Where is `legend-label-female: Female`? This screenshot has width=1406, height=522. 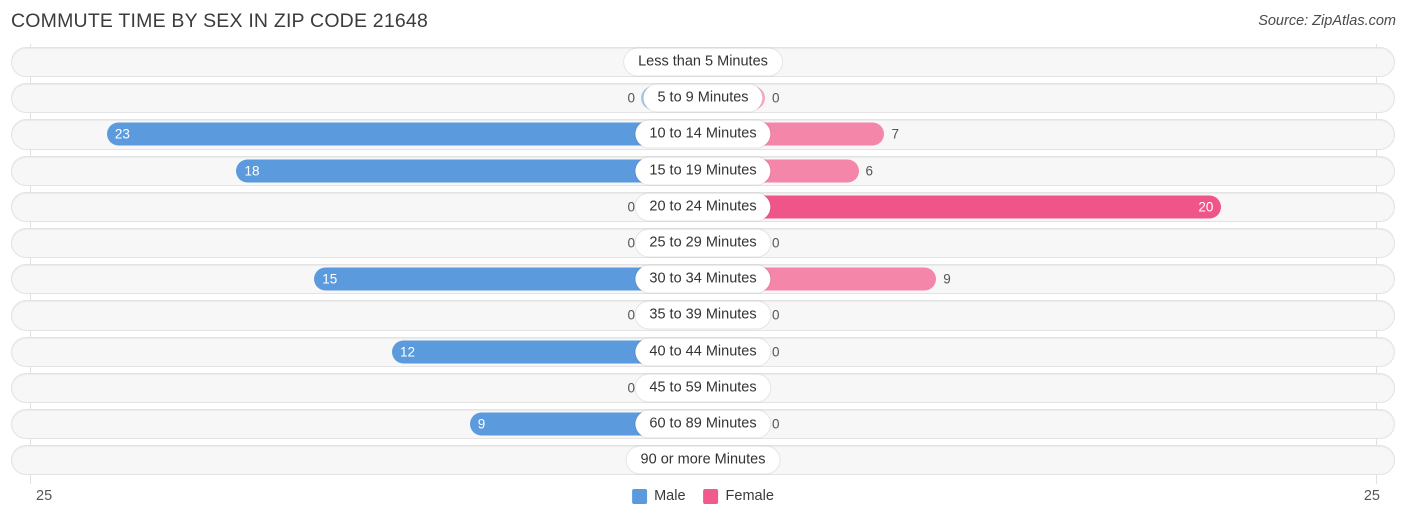 legend-label-female: Female is located at coordinates (749, 496).